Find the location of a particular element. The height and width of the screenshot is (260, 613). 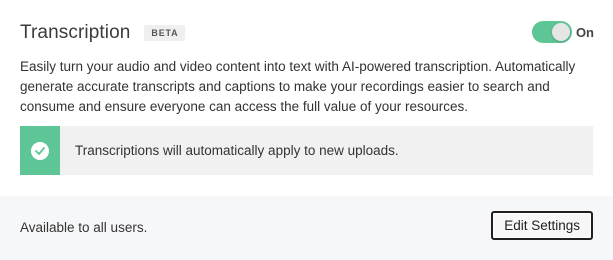

check-circle-icon is located at coordinates (40, 150).